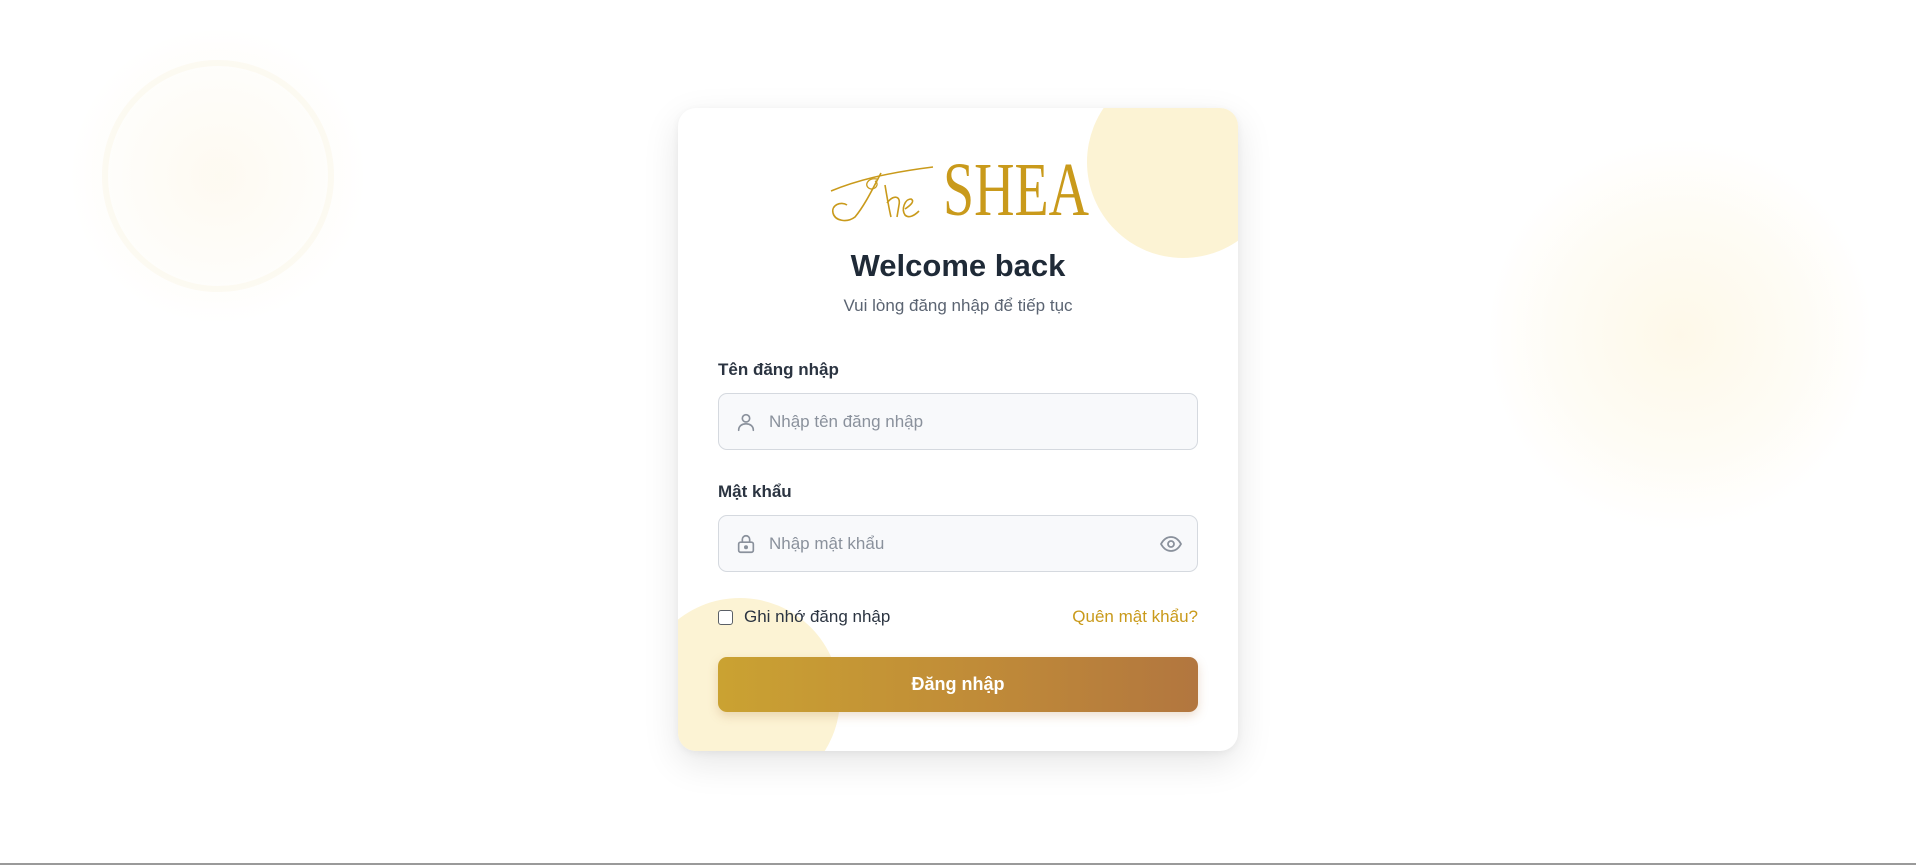 Image resolution: width=1916 pixels, height=865 pixels. Describe the element at coordinates (1171, 544) in the screenshot. I see `eye-icon` at that location.